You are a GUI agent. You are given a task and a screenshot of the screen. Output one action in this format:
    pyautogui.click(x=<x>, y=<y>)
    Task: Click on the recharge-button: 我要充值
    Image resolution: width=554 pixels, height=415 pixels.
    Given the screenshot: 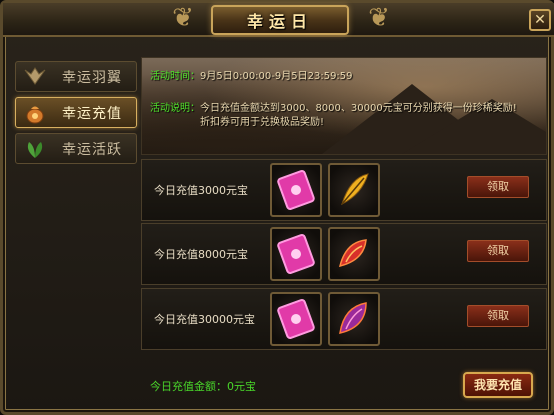 What is the action you would take?
    pyautogui.click(x=498, y=385)
    